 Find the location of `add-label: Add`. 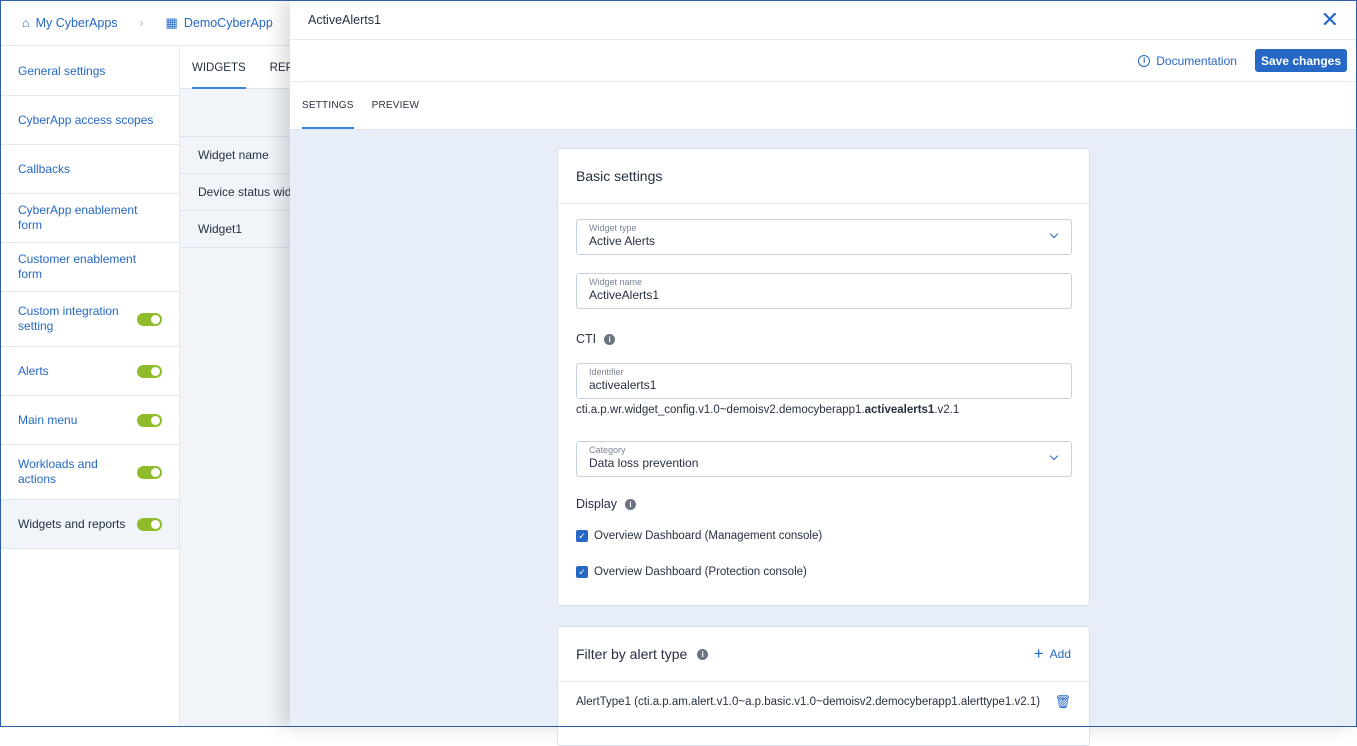

add-label: Add is located at coordinates (1060, 654).